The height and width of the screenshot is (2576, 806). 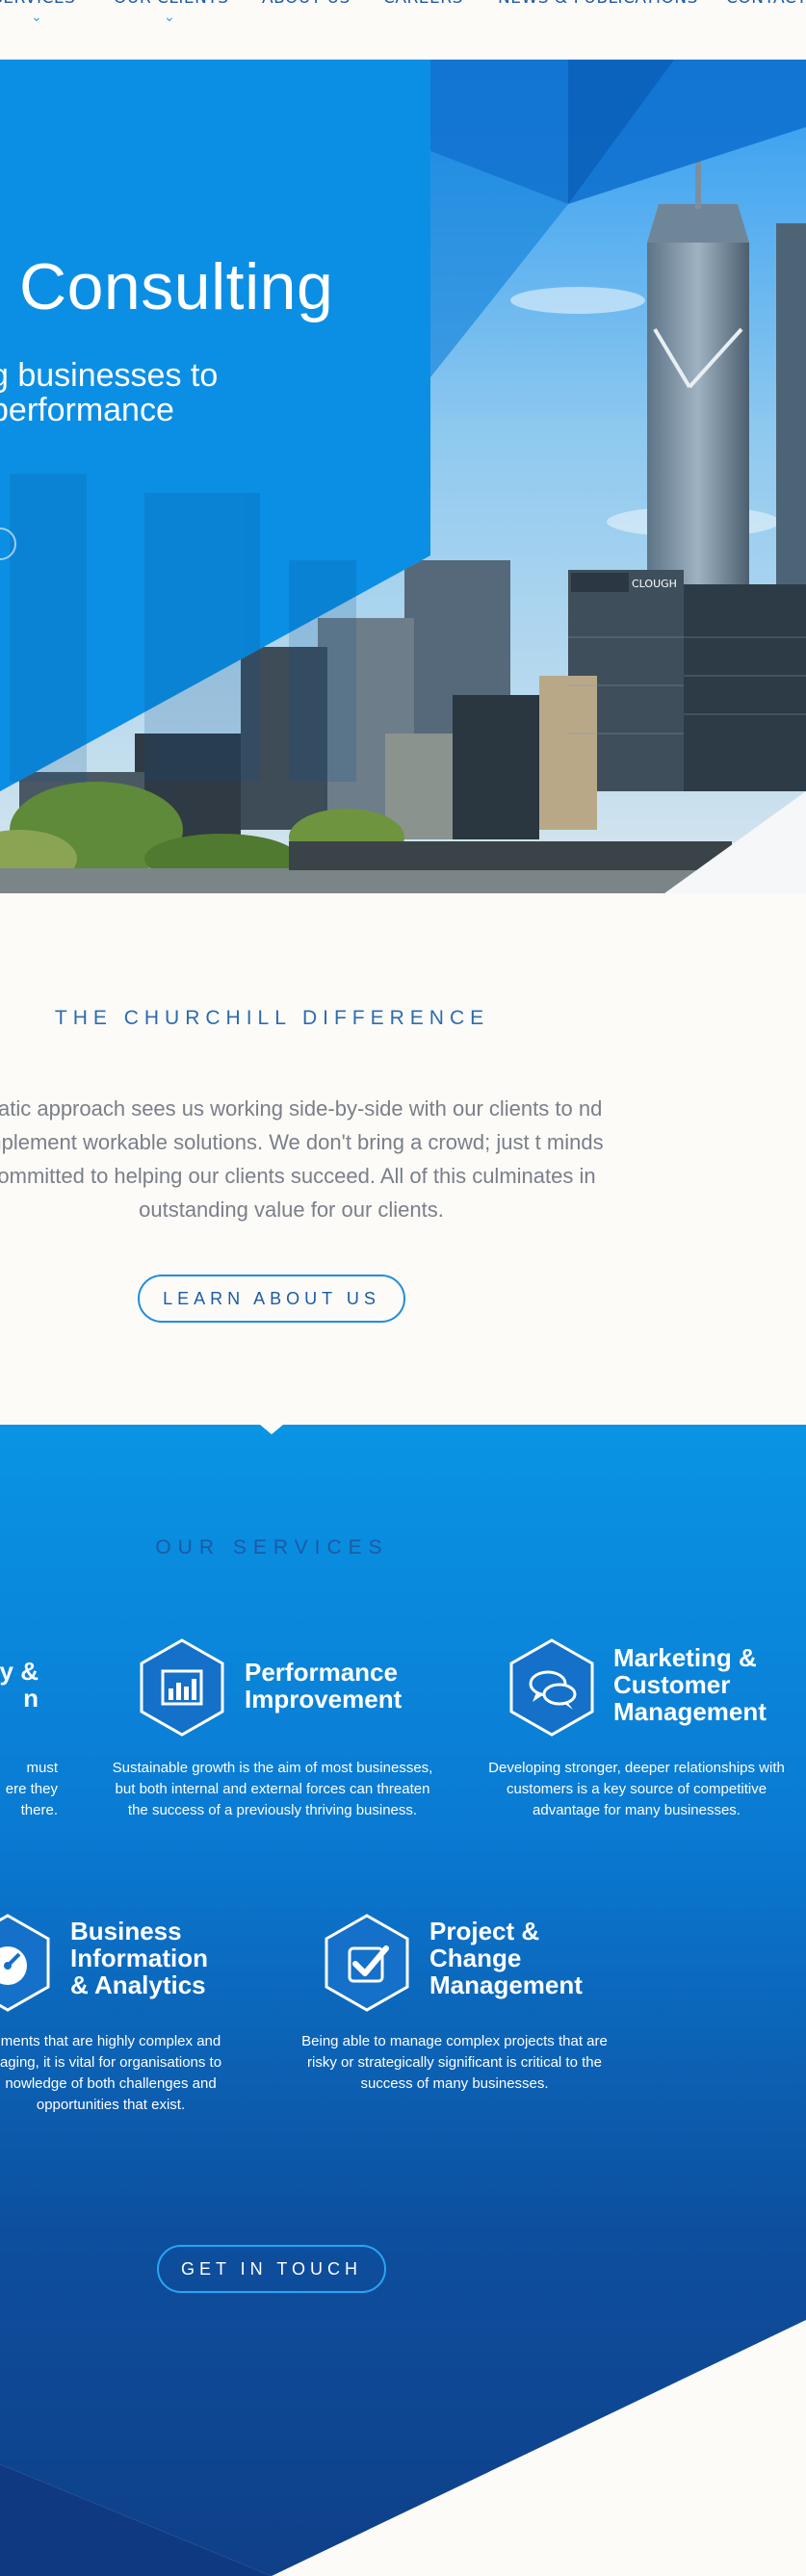 What do you see at coordinates (37, 4) in the screenshot?
I see `nav-item-services: SERVICES` at bounding box center [37, 4].